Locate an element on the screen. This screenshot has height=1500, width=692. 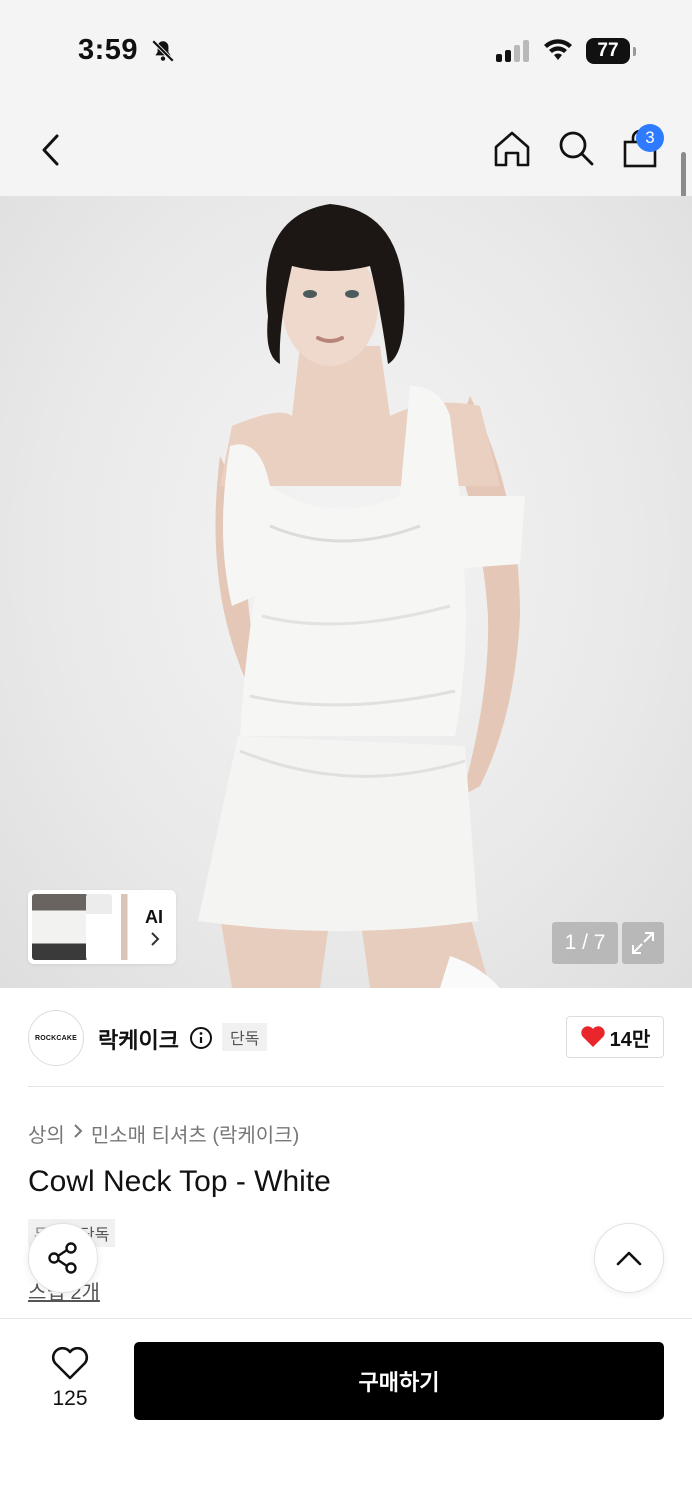
wishlist-button: 125 is located at coordinates (70, 1379).